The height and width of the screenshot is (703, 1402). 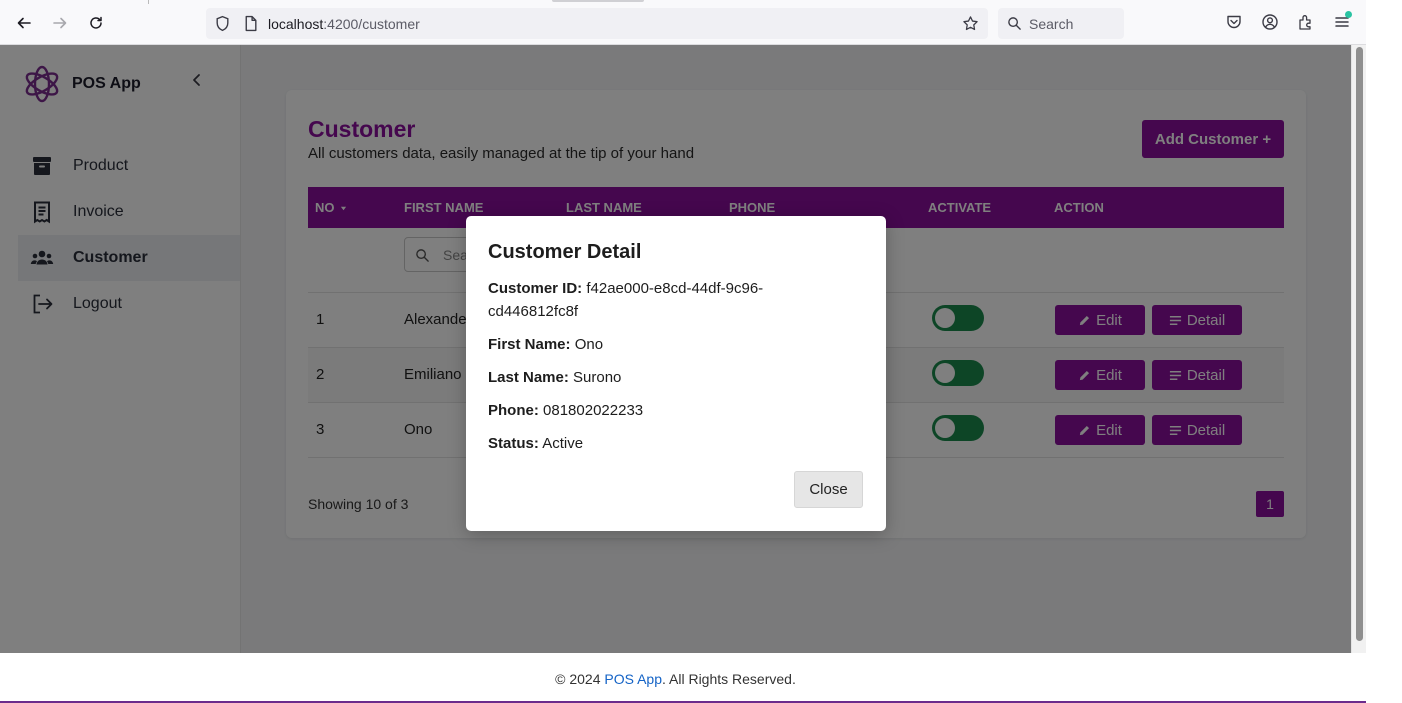 I want to click on detail-label: Phone:, so click(x=513, y=410).